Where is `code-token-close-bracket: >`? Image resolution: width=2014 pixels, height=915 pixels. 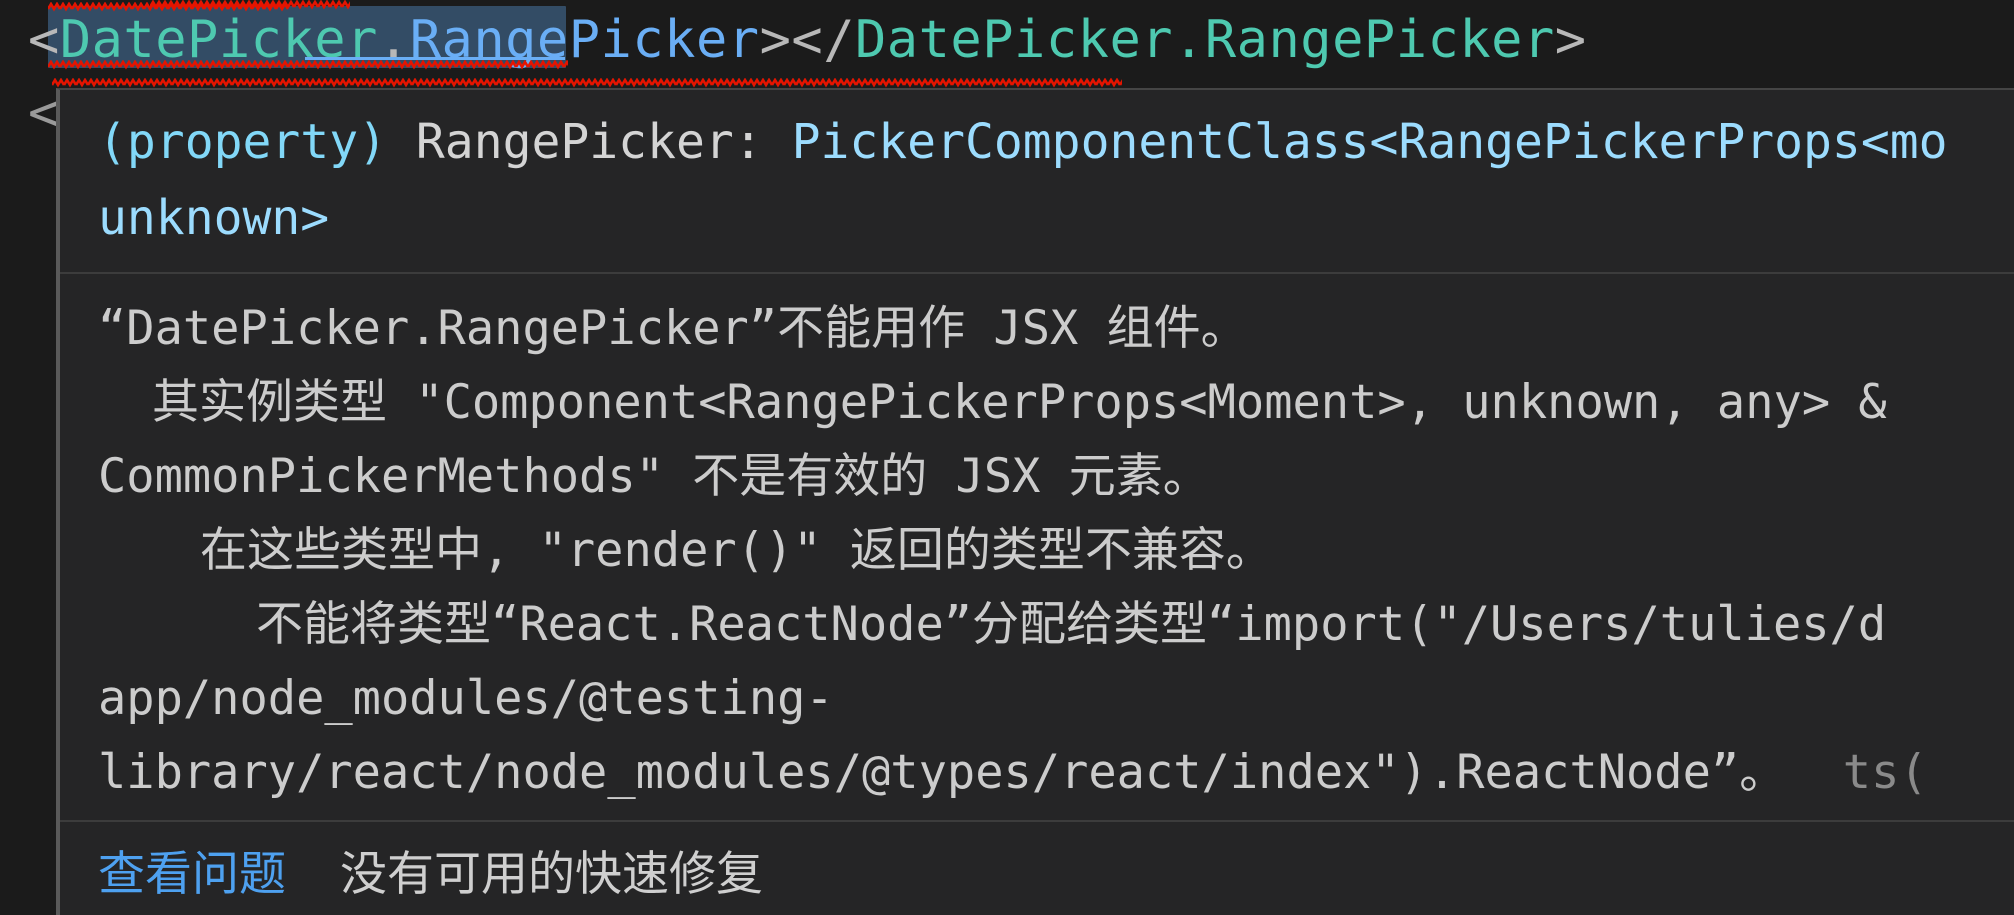
code-token-close-bracket: > is located at coordinates (1570, 40).